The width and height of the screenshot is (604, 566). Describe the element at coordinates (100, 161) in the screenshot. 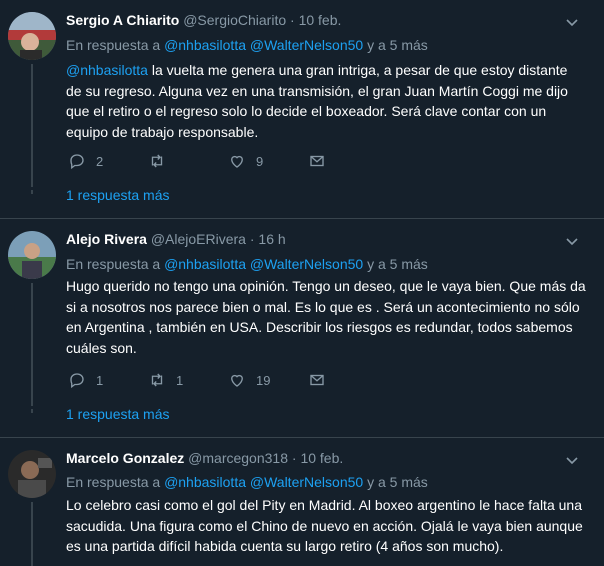

I see `reply-count: 2` at that location.